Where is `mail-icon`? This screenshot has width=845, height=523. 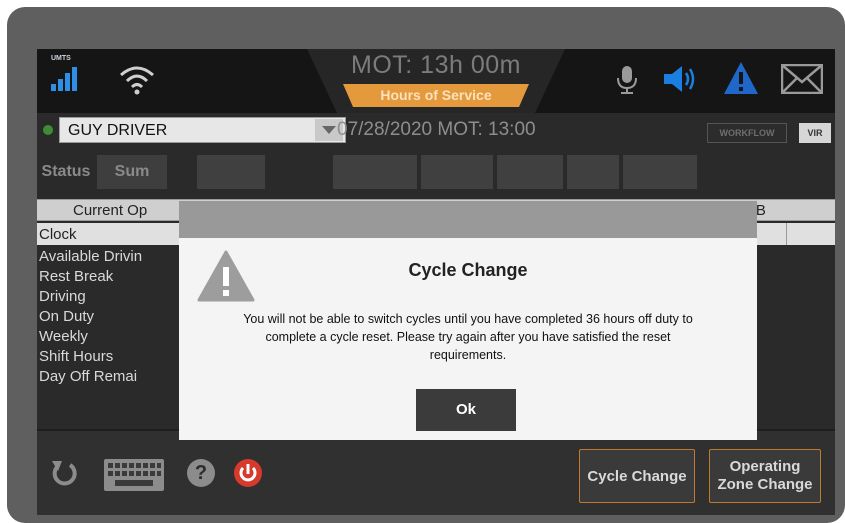
mail-icon is located at coordinates (802, 79).